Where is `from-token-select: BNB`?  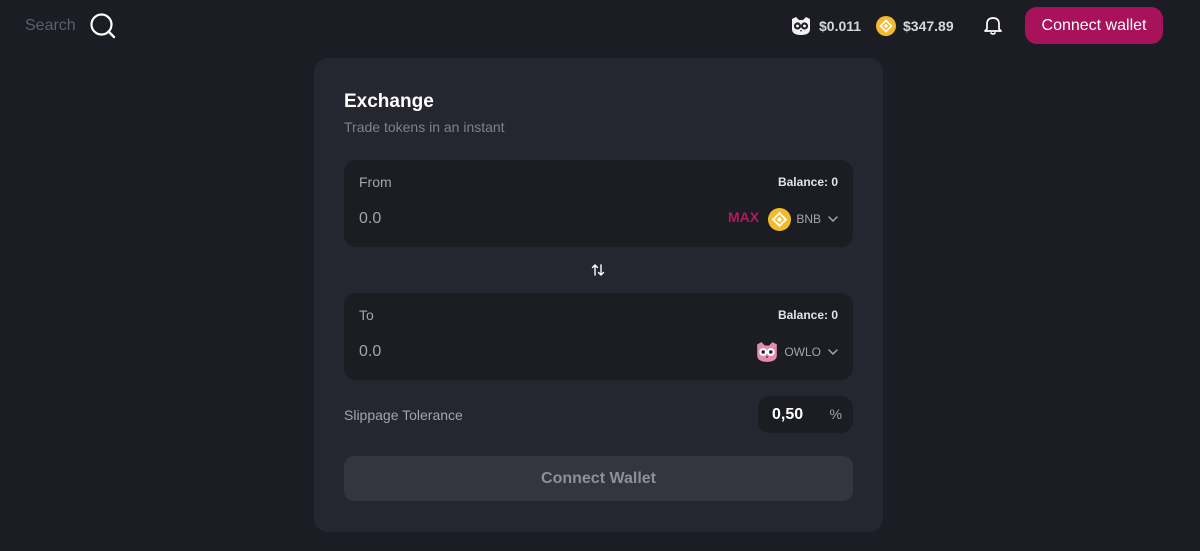 from-token-select: BNB is located at coordinates (804, 219).